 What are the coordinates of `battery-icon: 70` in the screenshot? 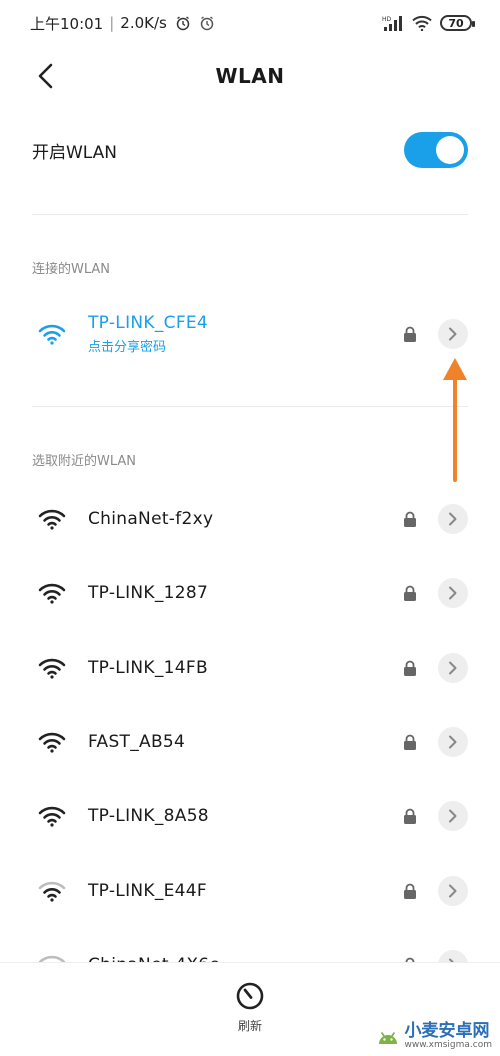 It's located at (457, 23).